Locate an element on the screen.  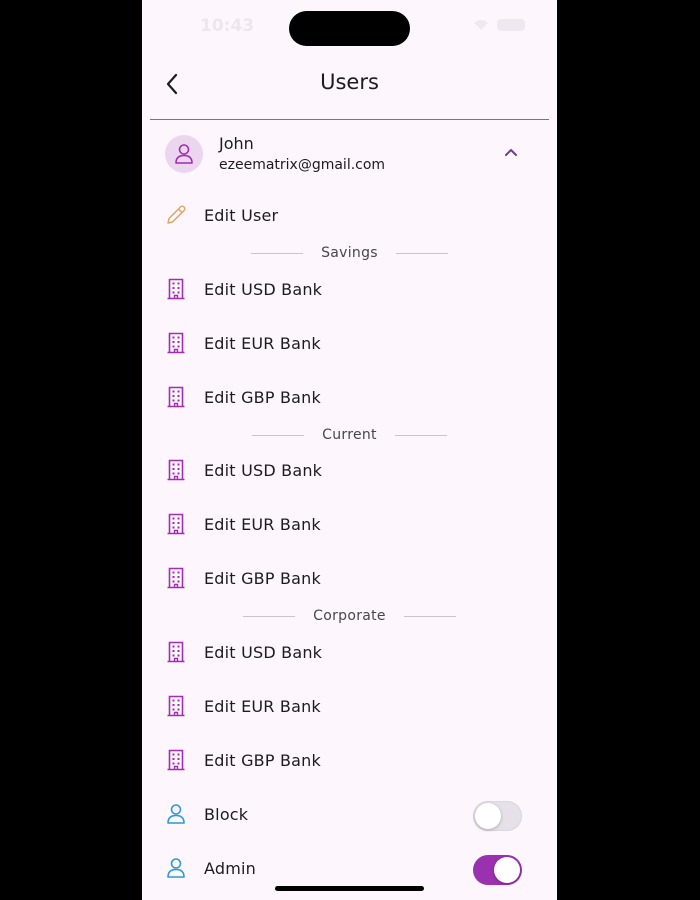
block-toggle-row: Block is located at coordinates (349, 815).